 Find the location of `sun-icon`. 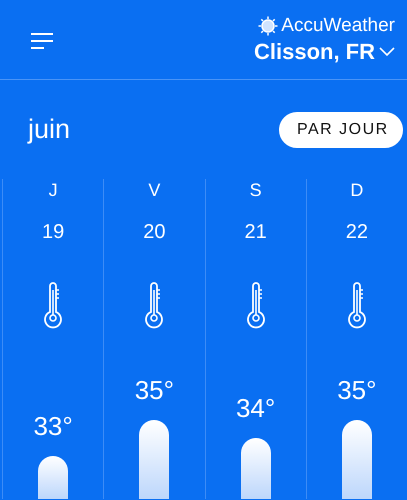

sun-icon is located at coordinates (268, 26).